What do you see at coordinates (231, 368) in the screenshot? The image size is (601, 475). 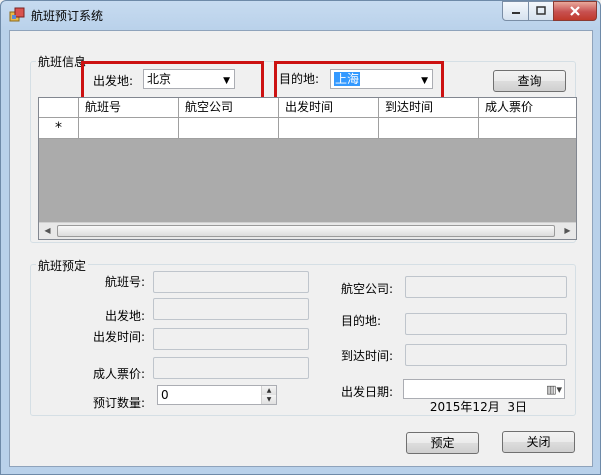 I see `adult-price-field` at bounding box center [231, 368].